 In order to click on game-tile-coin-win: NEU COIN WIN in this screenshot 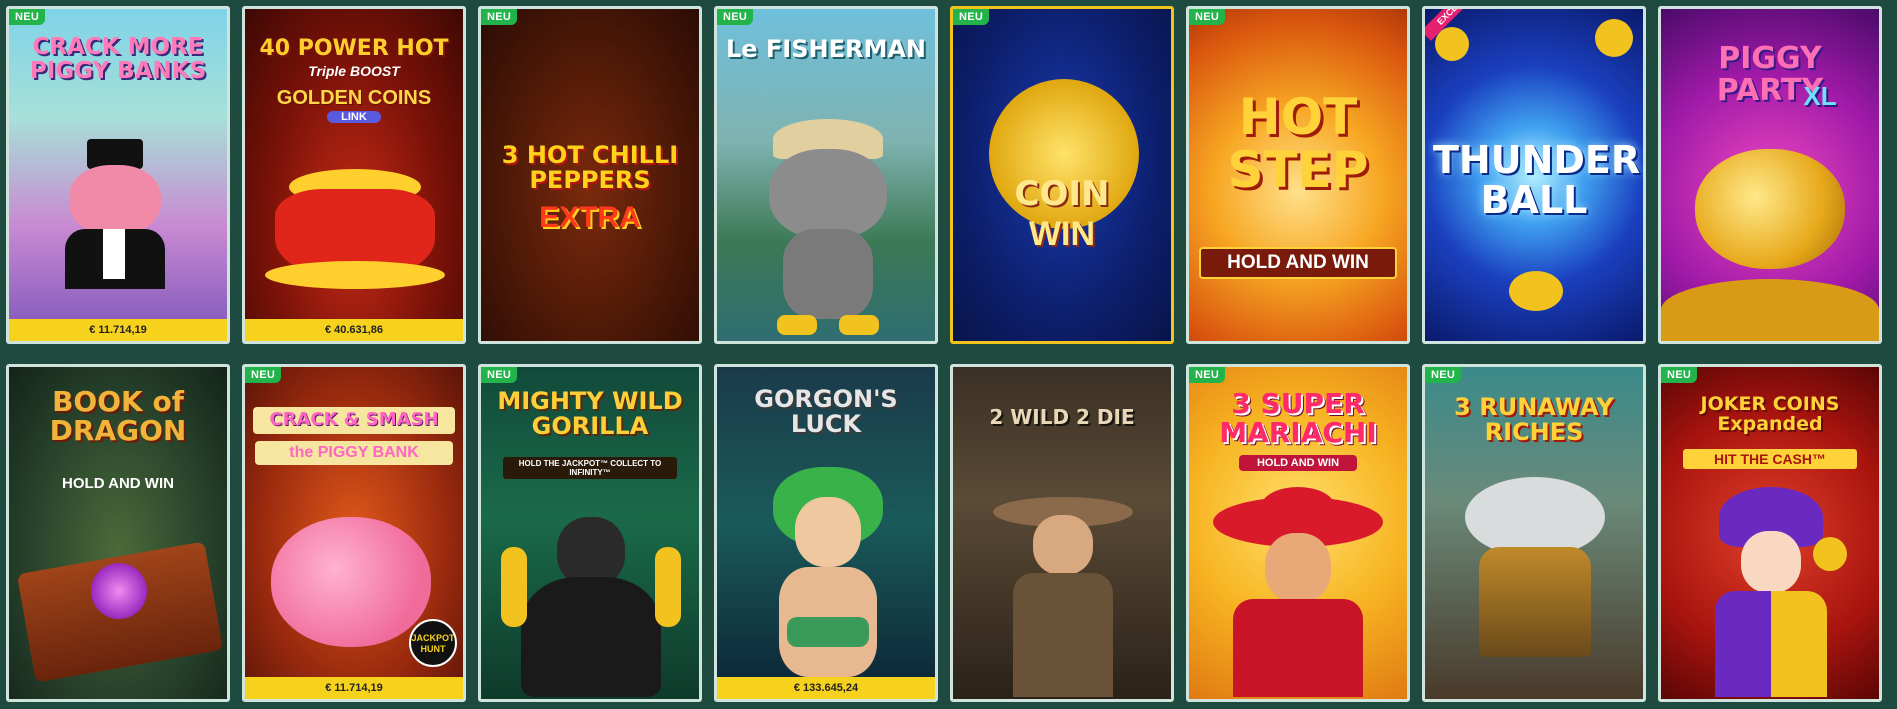, I will do `click(1062, 175)`.